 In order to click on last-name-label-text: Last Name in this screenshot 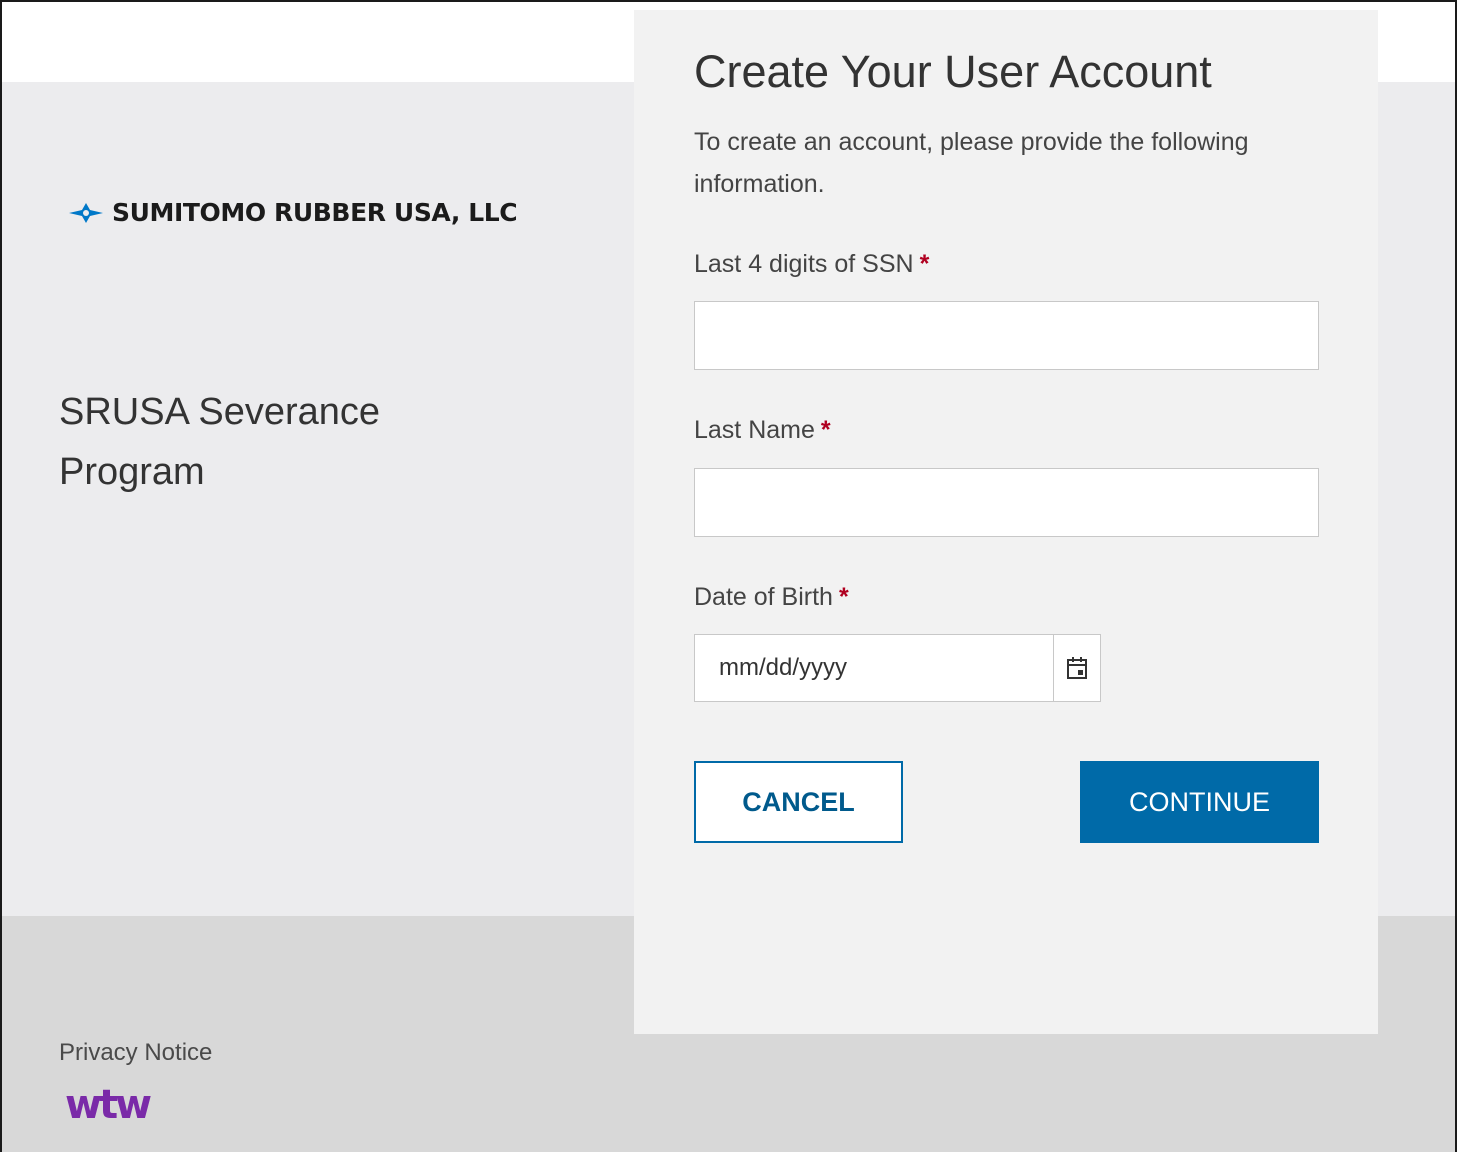, I will do `click(754, 430)`.